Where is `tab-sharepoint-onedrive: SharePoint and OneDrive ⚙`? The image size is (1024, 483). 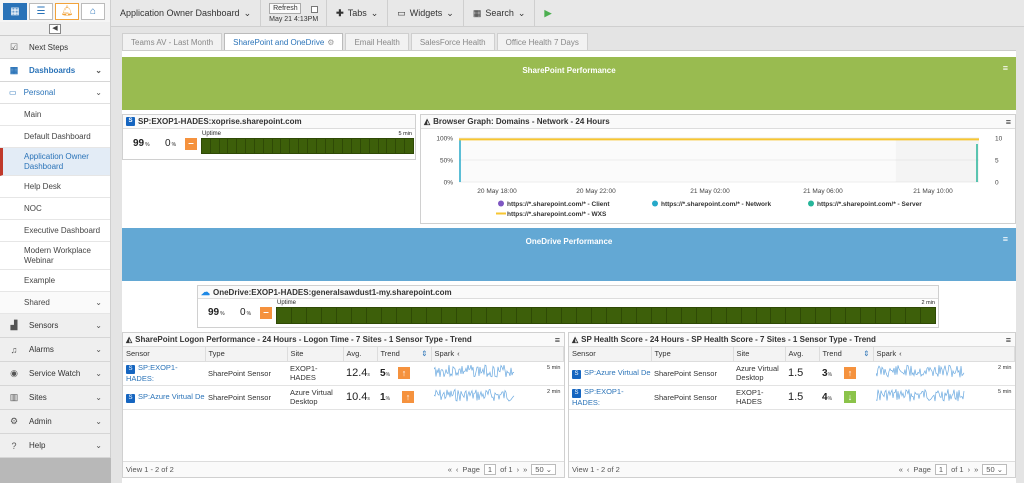
tab-sharepoint-onedrive: SharePoint and OneDrive ⚙ is located at coordinates (284, 41).